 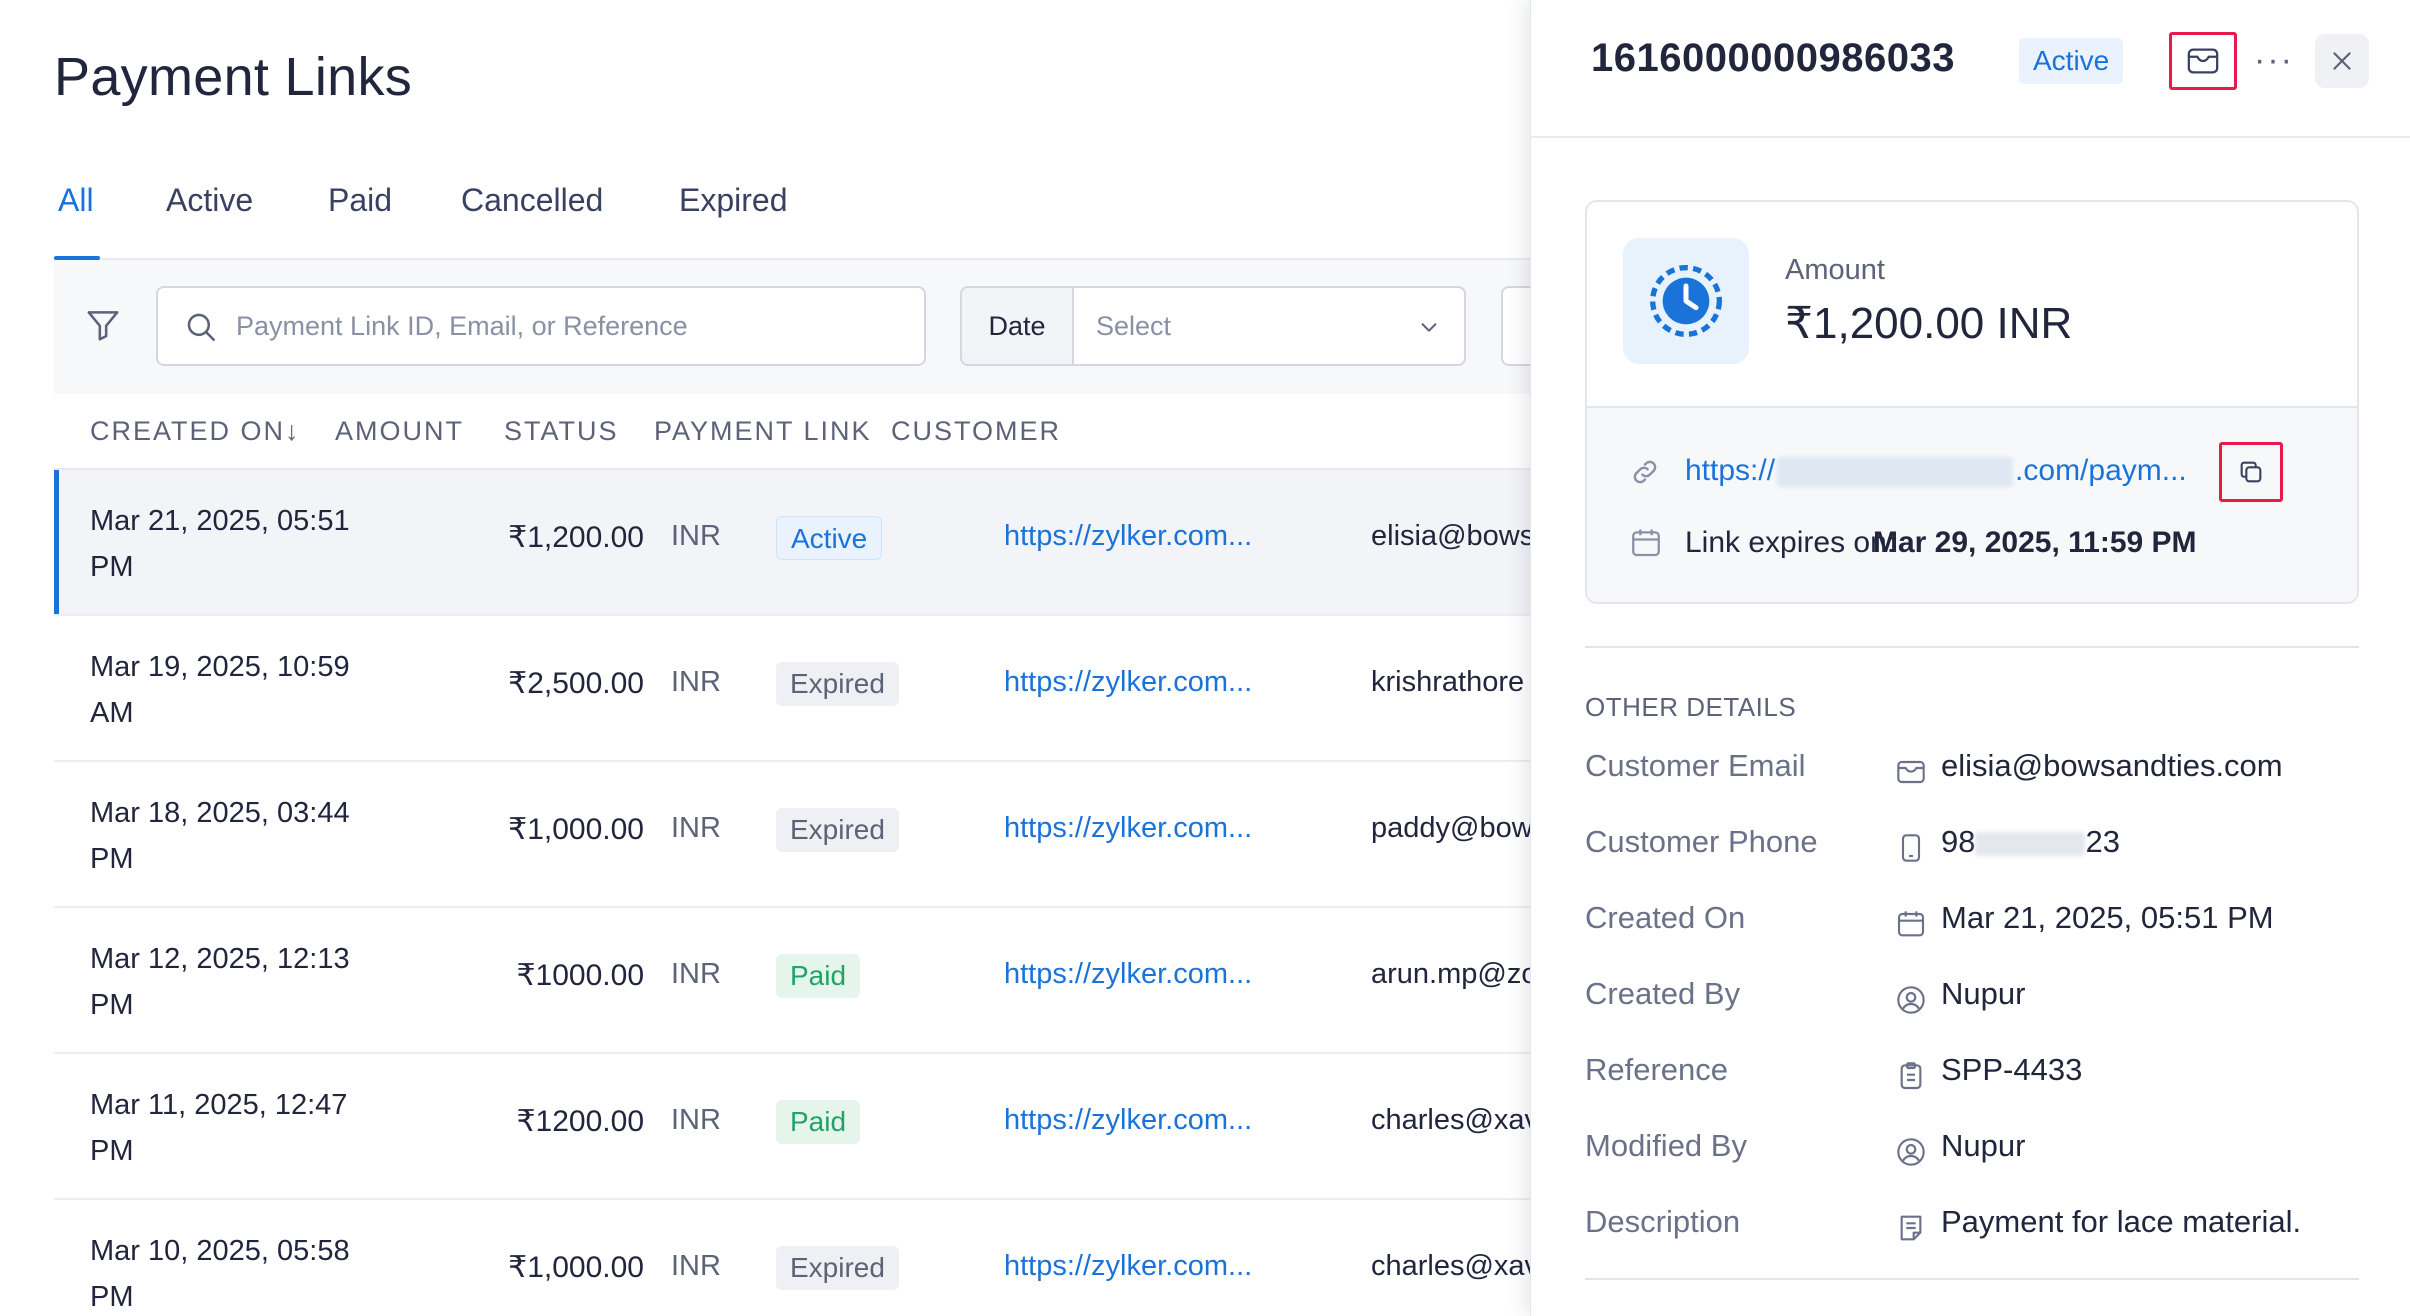 I want to click on detail-value: 98 23, so click(x=2030, y=842).